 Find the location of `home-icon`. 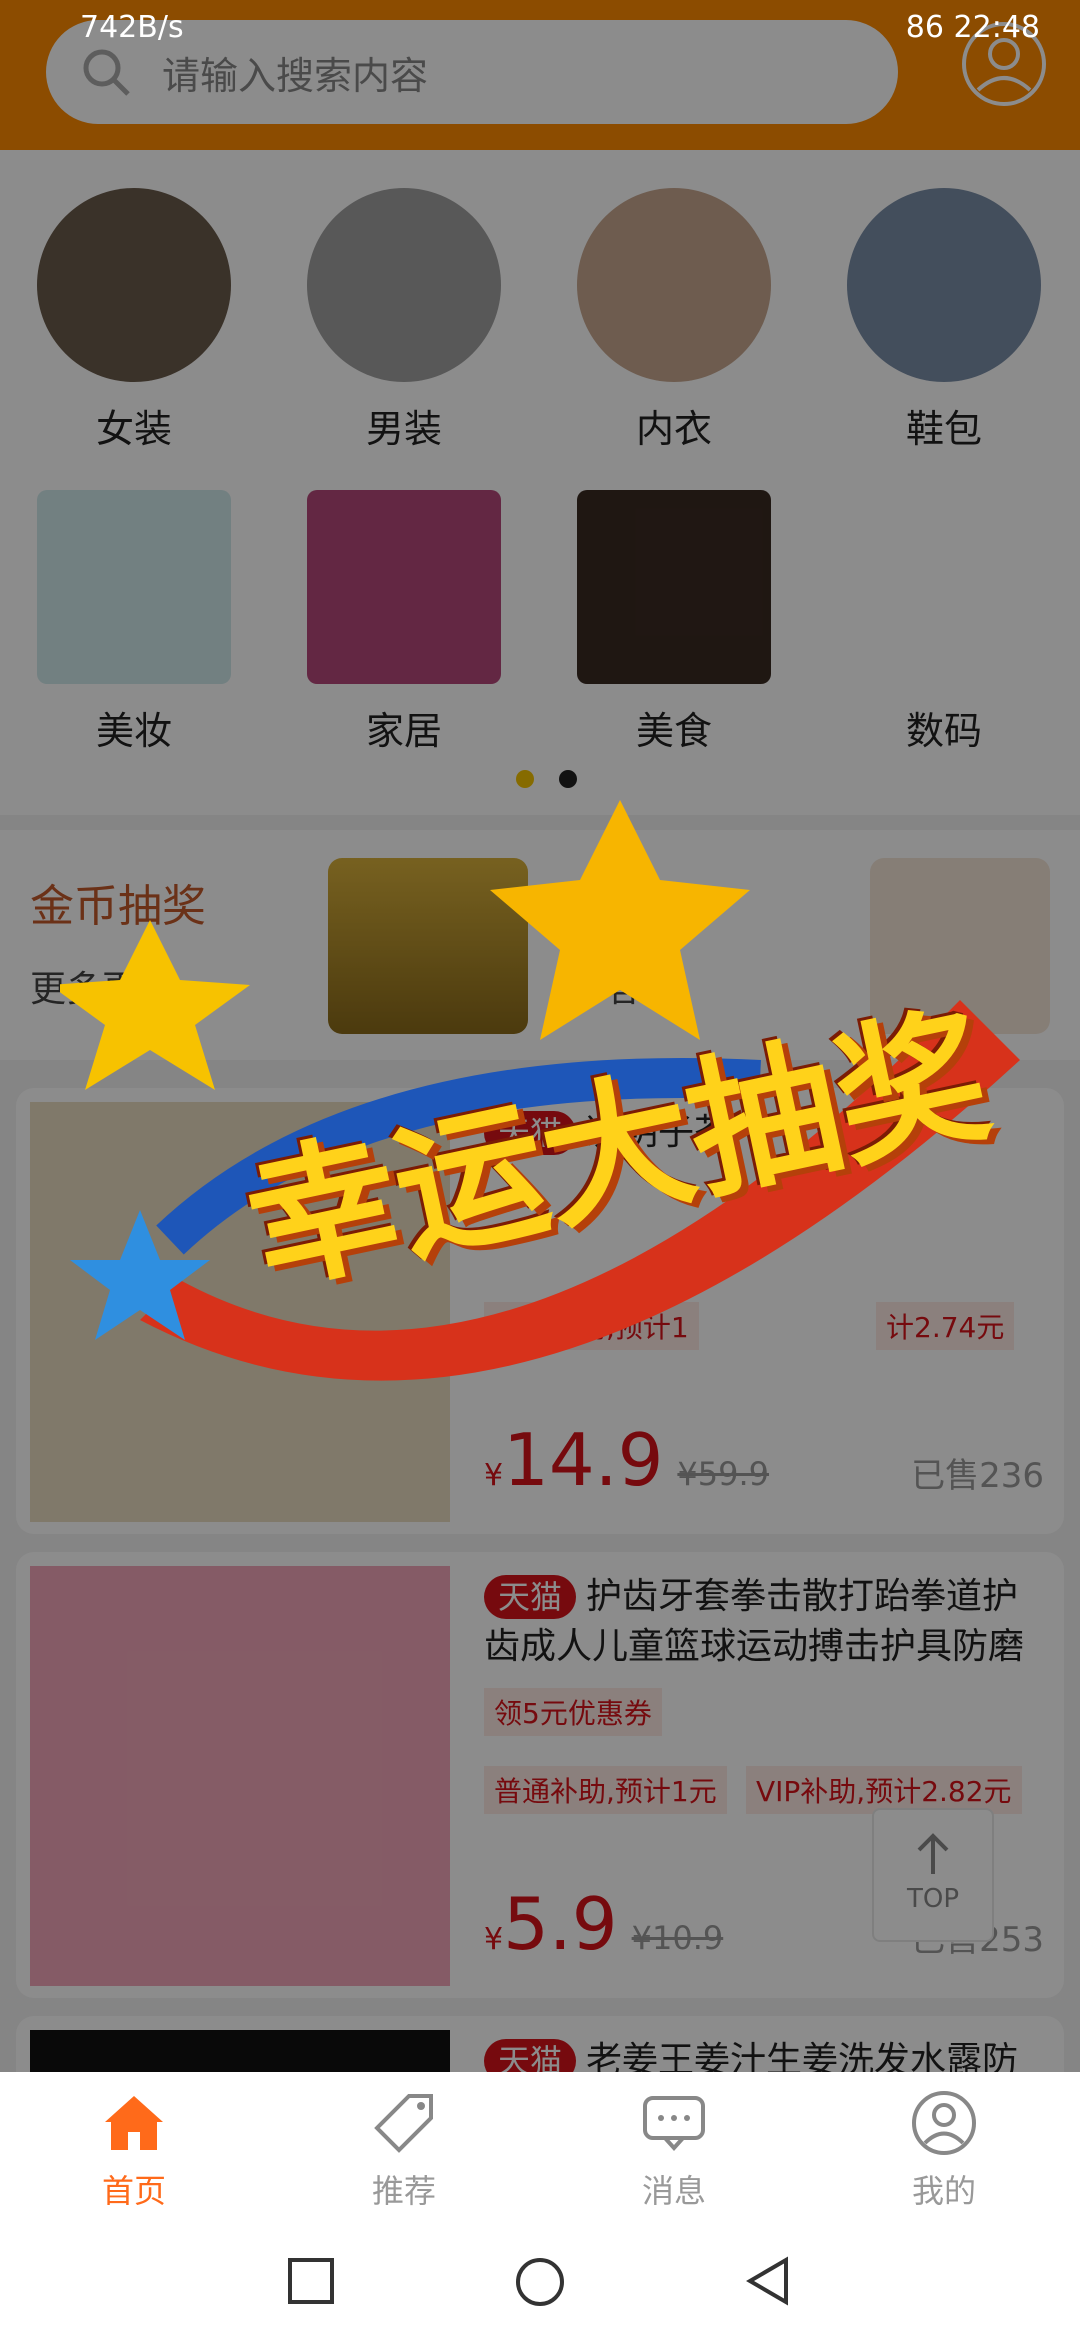

home-icon is located at coordinates (134, 2123).